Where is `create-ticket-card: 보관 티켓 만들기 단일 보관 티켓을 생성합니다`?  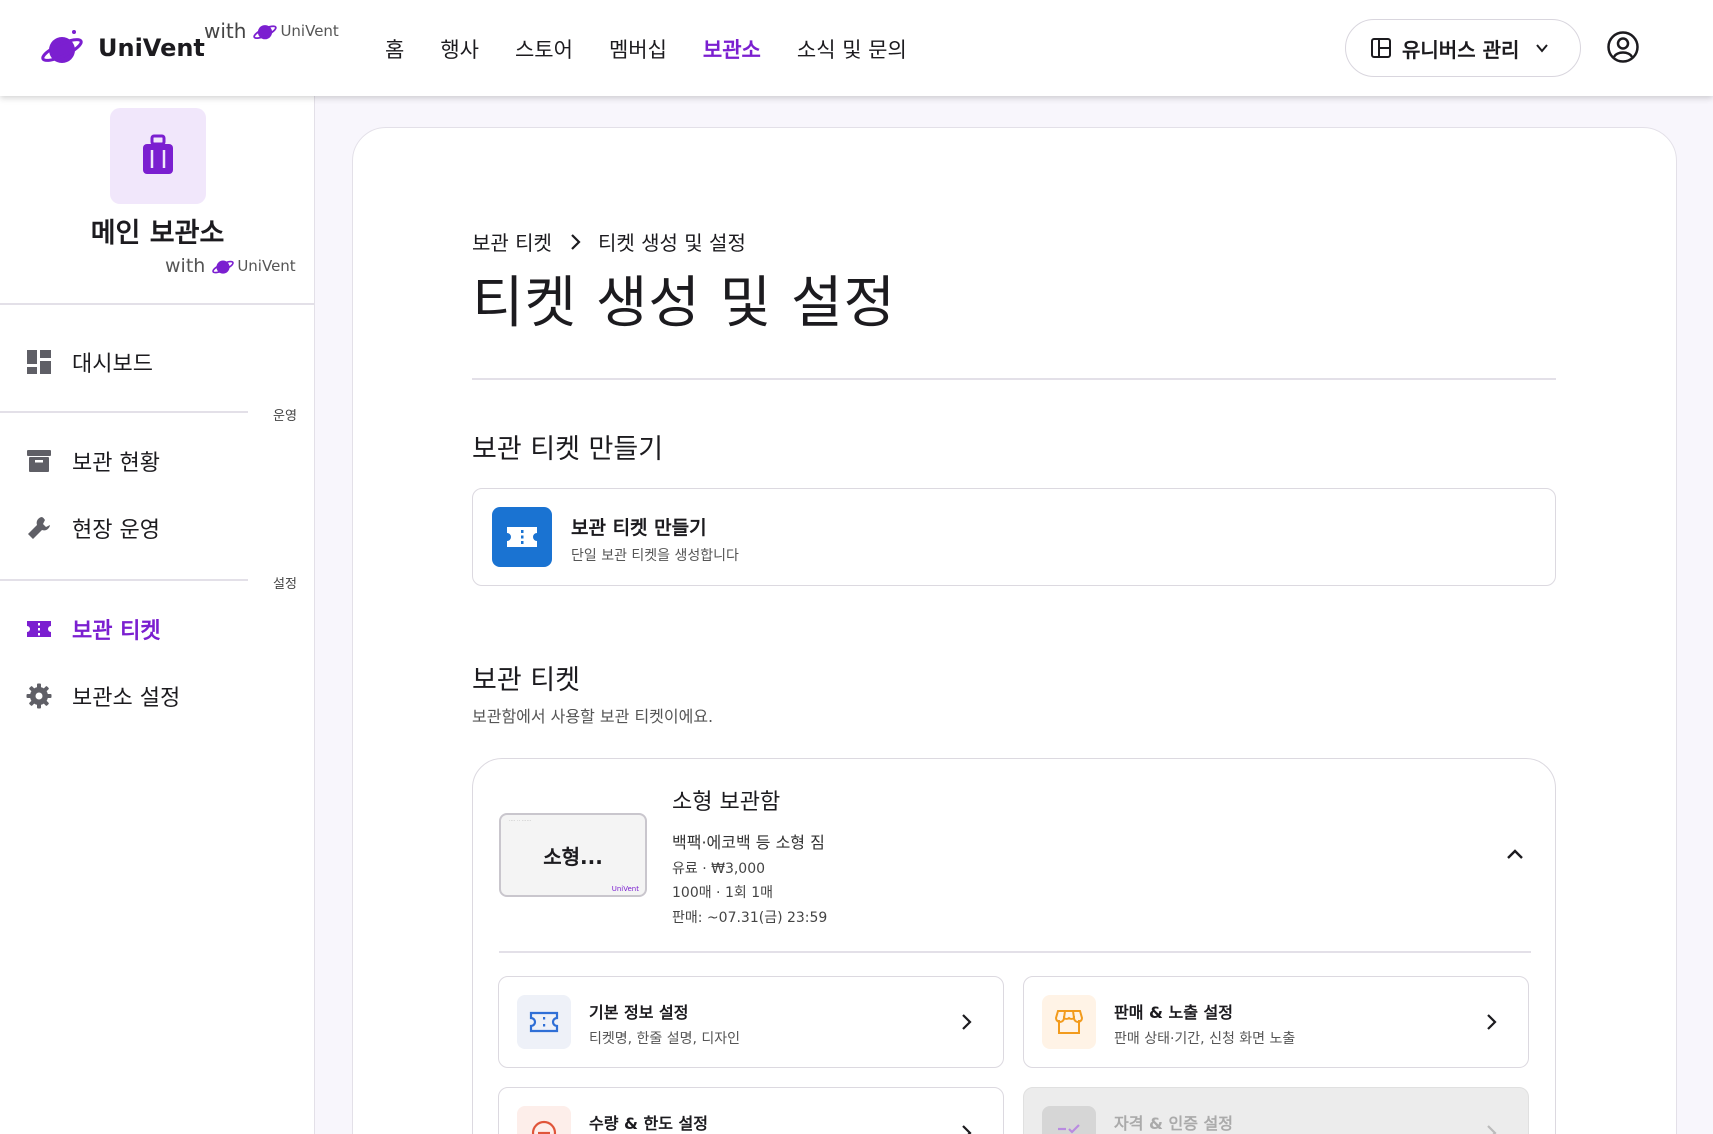
create-ticket-card: 보관 티켓 만들기 단일 보관 티켓을 생성합니다 is located at coordinates (1014, 537).